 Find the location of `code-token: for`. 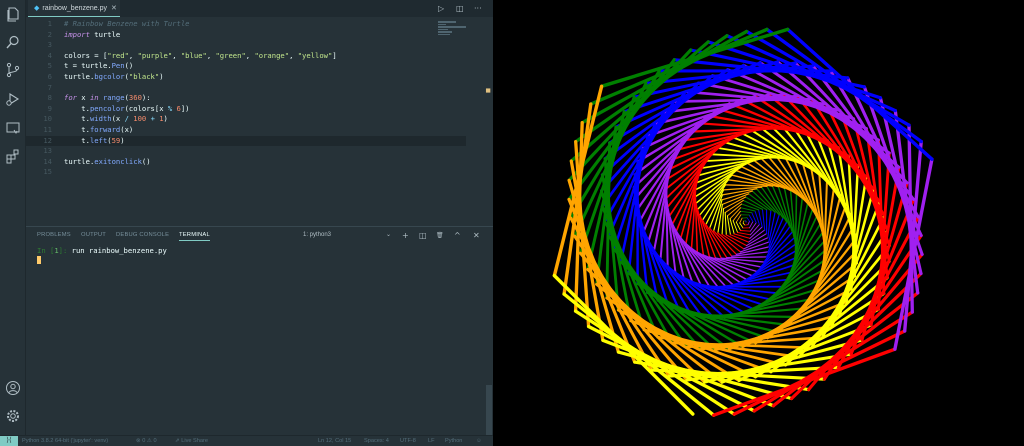

code-token: for is located at coordinates (70, 98).